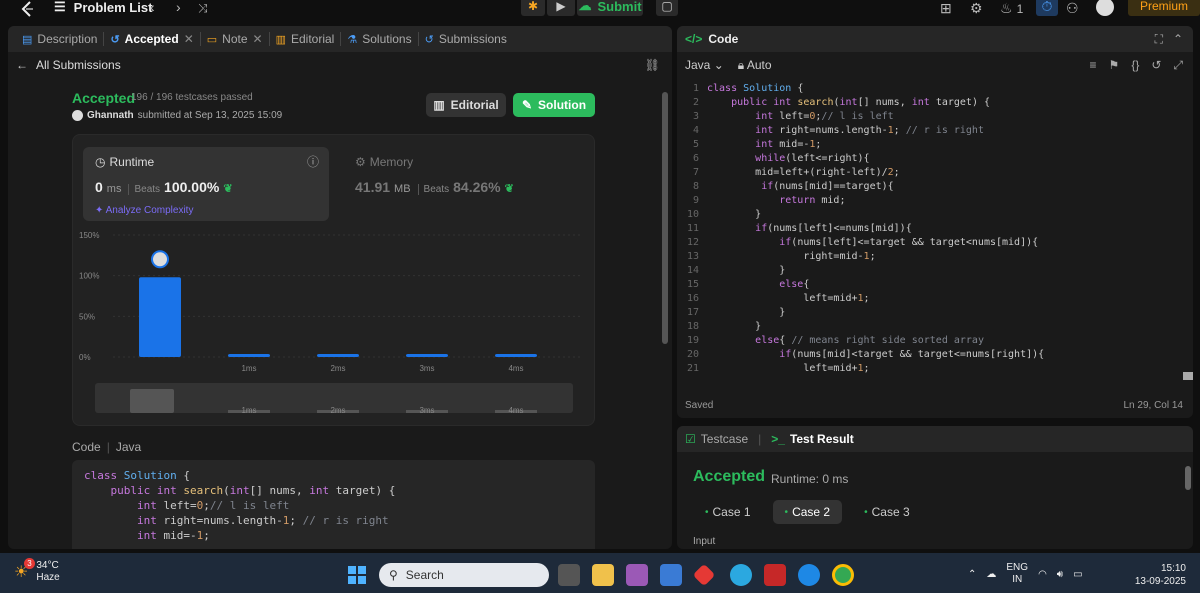 The image size is (1200, 593). I want to click on avatar, so click(1105, 8).